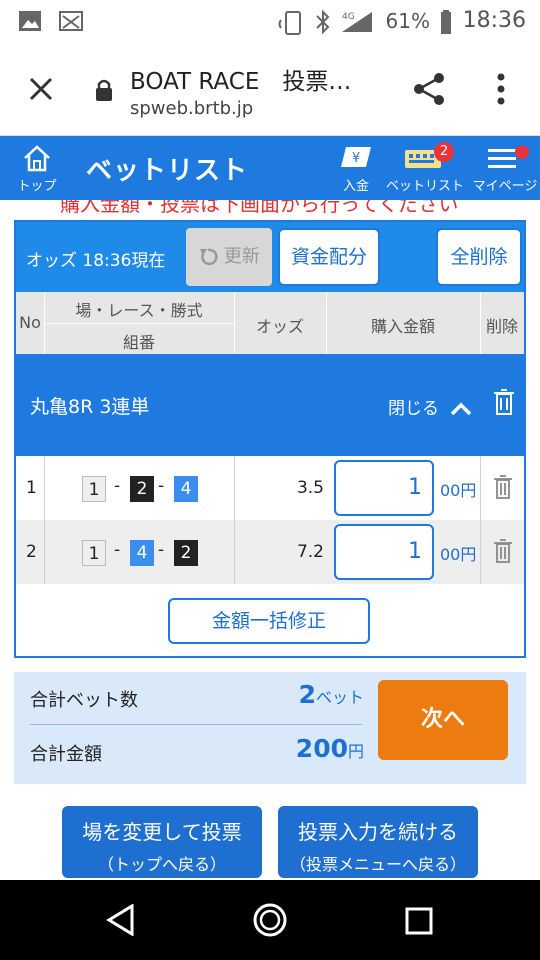 The height and width of the screenshot is (960, 540). I want to click on share-icon, so click(429, 89).